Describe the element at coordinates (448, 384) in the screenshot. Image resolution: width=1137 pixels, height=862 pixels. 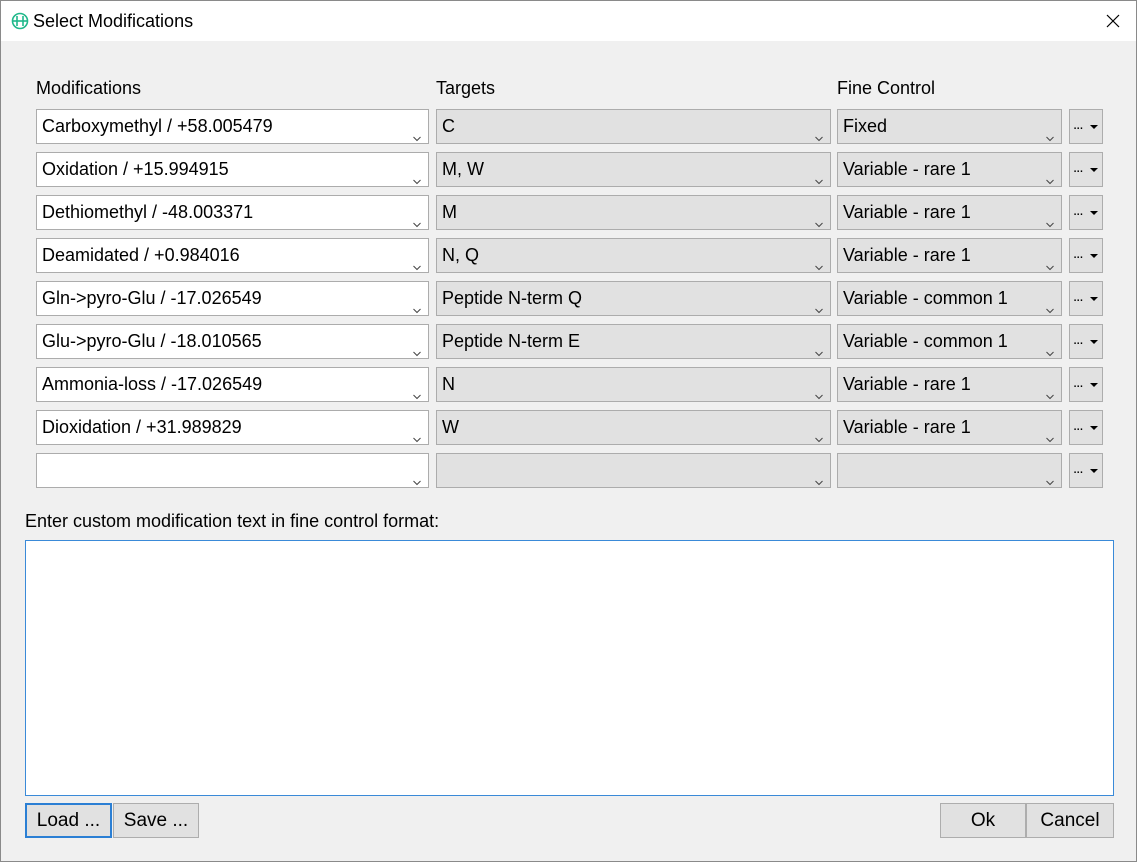
I see `targets-select-value: N` at that location.